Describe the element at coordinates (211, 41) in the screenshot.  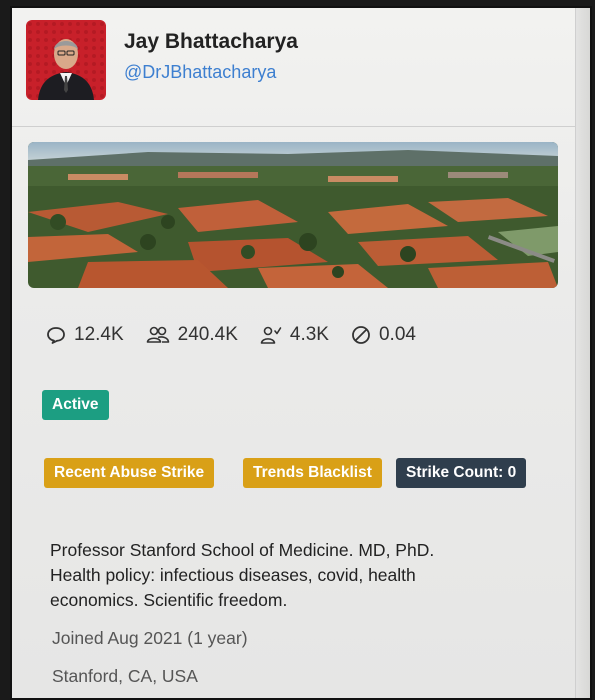
I see `profile-name: Jay Bhattacharya` at that location.